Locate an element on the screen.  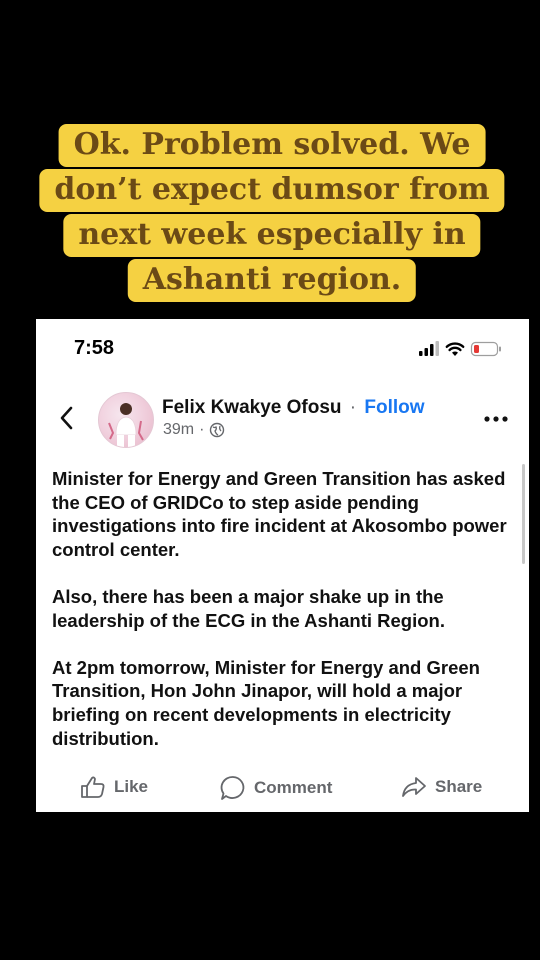
status-time: 7:58 is located at coordinates (94, 348).